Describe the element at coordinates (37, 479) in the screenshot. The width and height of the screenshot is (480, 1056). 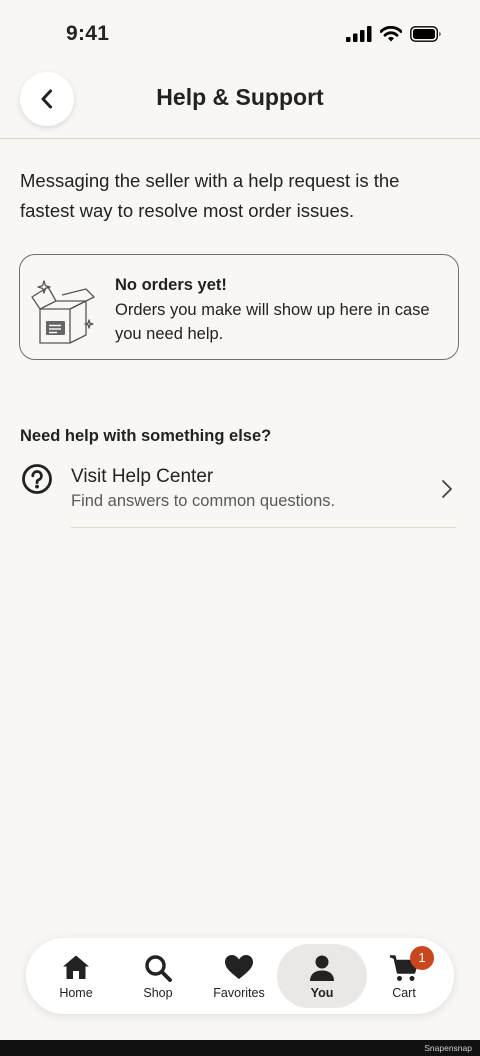
I see `question-circle-icon` at that location.